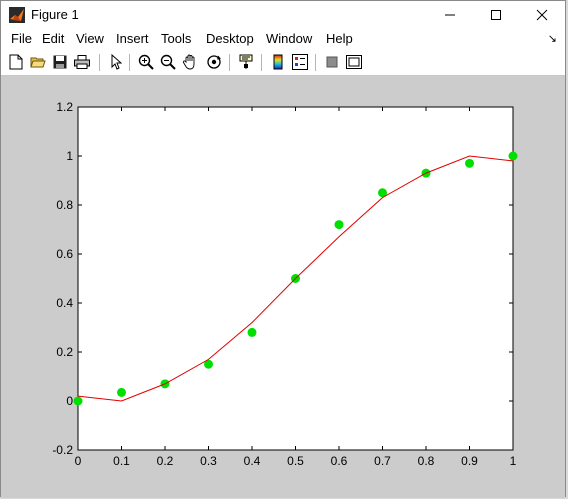  What do you see at coordinates (339, 38) in the screenshot?
I see `menu-help: Help` at bounding box center [339, 38].